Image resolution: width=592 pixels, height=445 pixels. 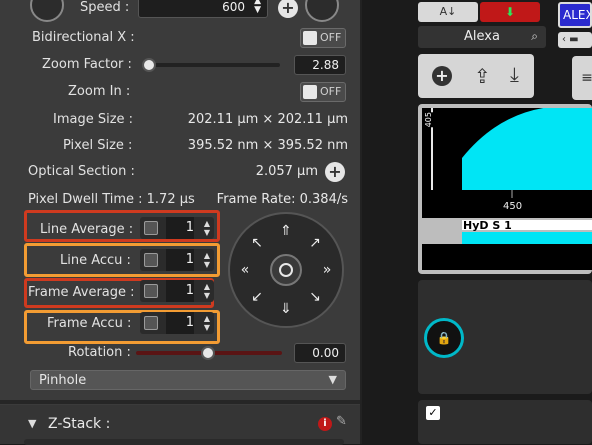 What do you see at coordinates (267, 145) in the screenshot?
I see `pixel-size-value: 395.52 nm × 395.52 nm` at bounding box center [267, 145].